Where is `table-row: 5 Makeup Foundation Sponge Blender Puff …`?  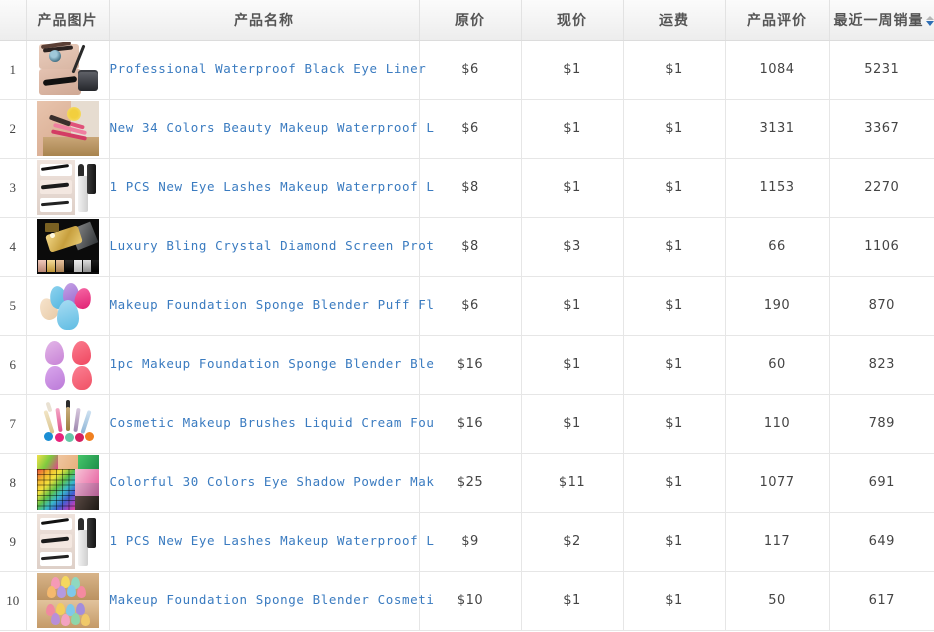
table-row: 5 Makeup Foundation Sponge Blender Puff … is located at coordinates (467, 306).